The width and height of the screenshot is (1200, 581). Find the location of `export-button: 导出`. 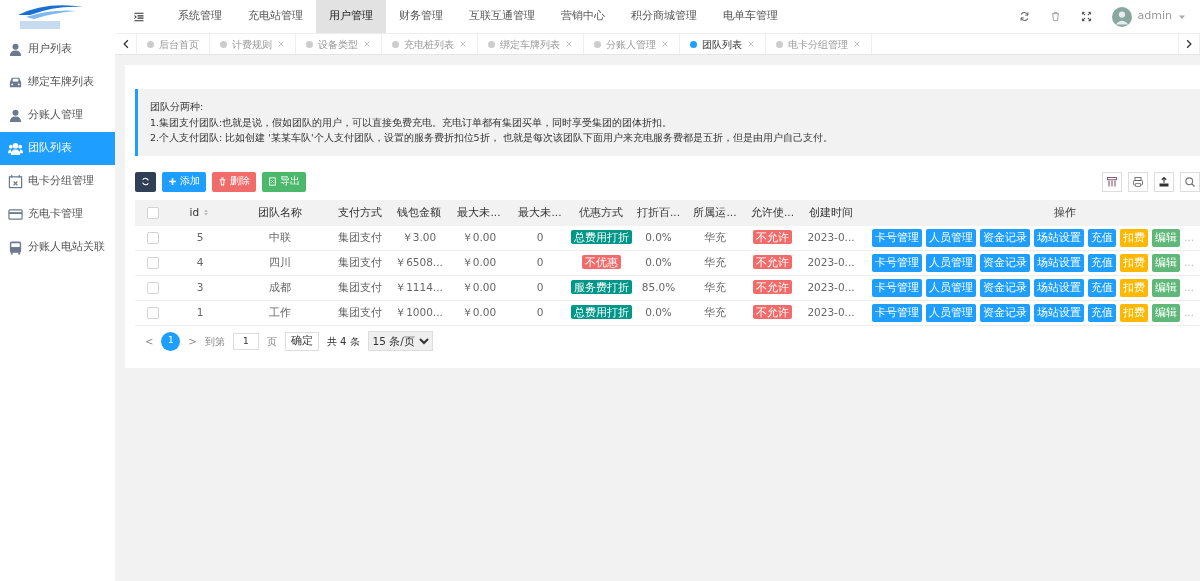

export-button: 导出 is located at coordinates (284, 181).